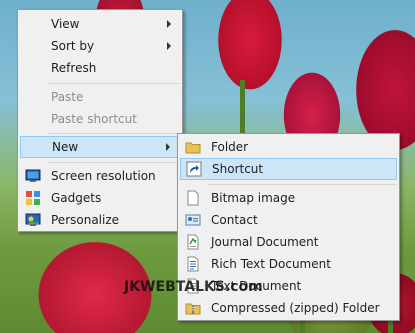 This screenshot has height=333, width=415. Describe the element at coordinates (253, 198) in the screenshot. I see `submenu-item-label: Bitmap image` at that location.